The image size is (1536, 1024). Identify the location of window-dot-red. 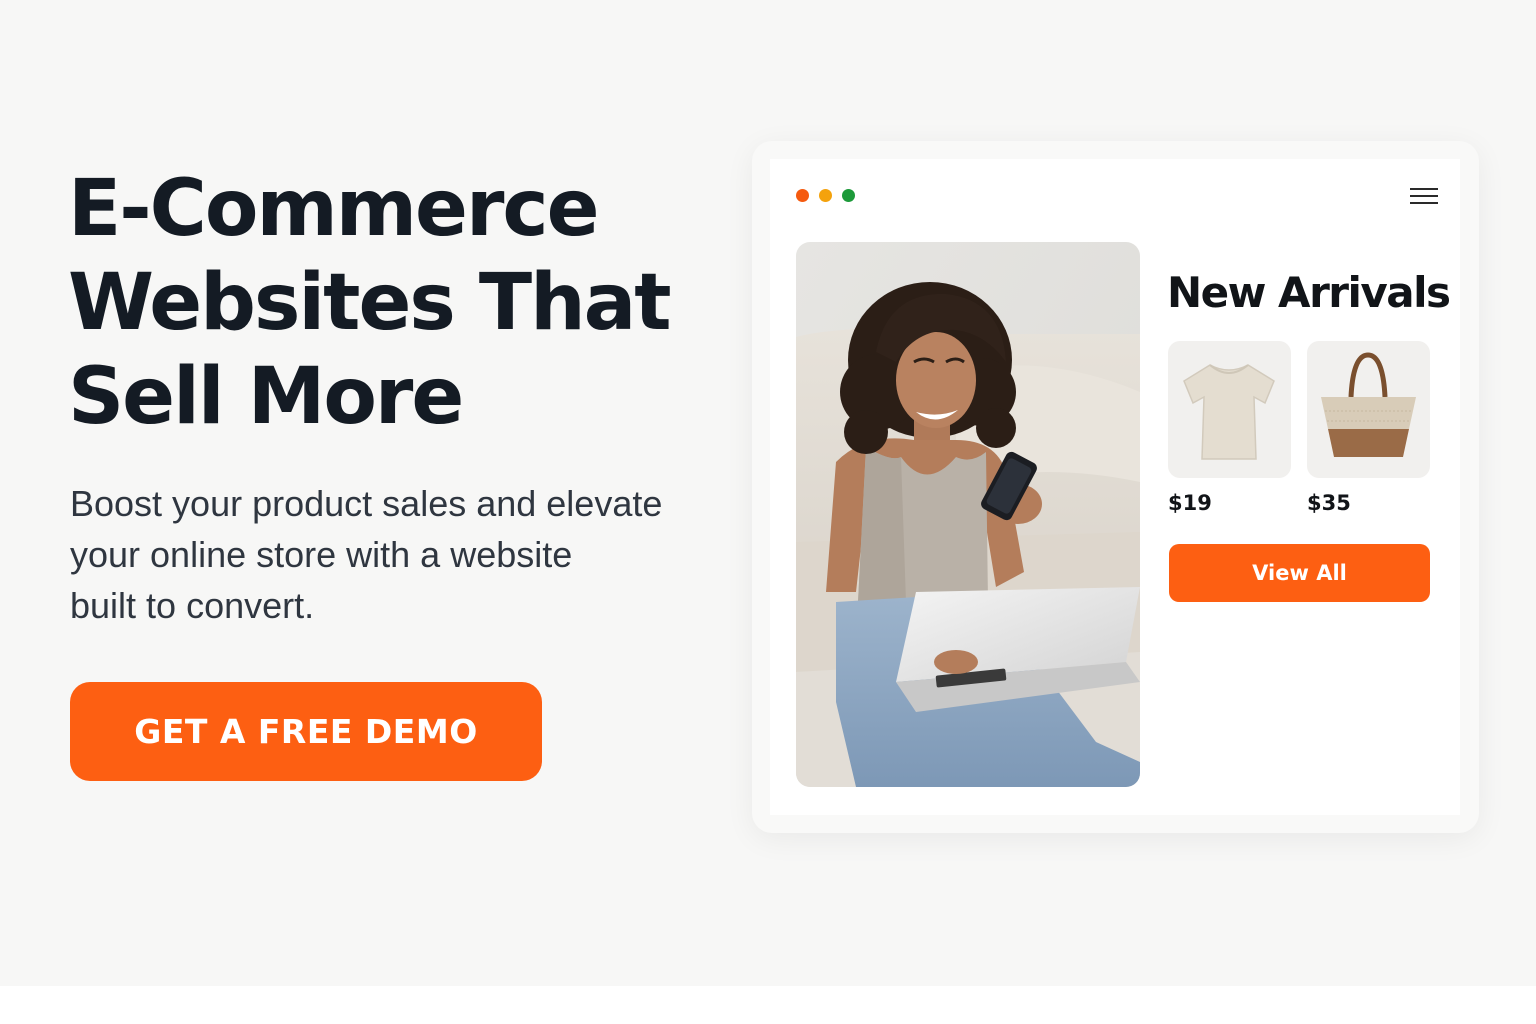
(802, 195).